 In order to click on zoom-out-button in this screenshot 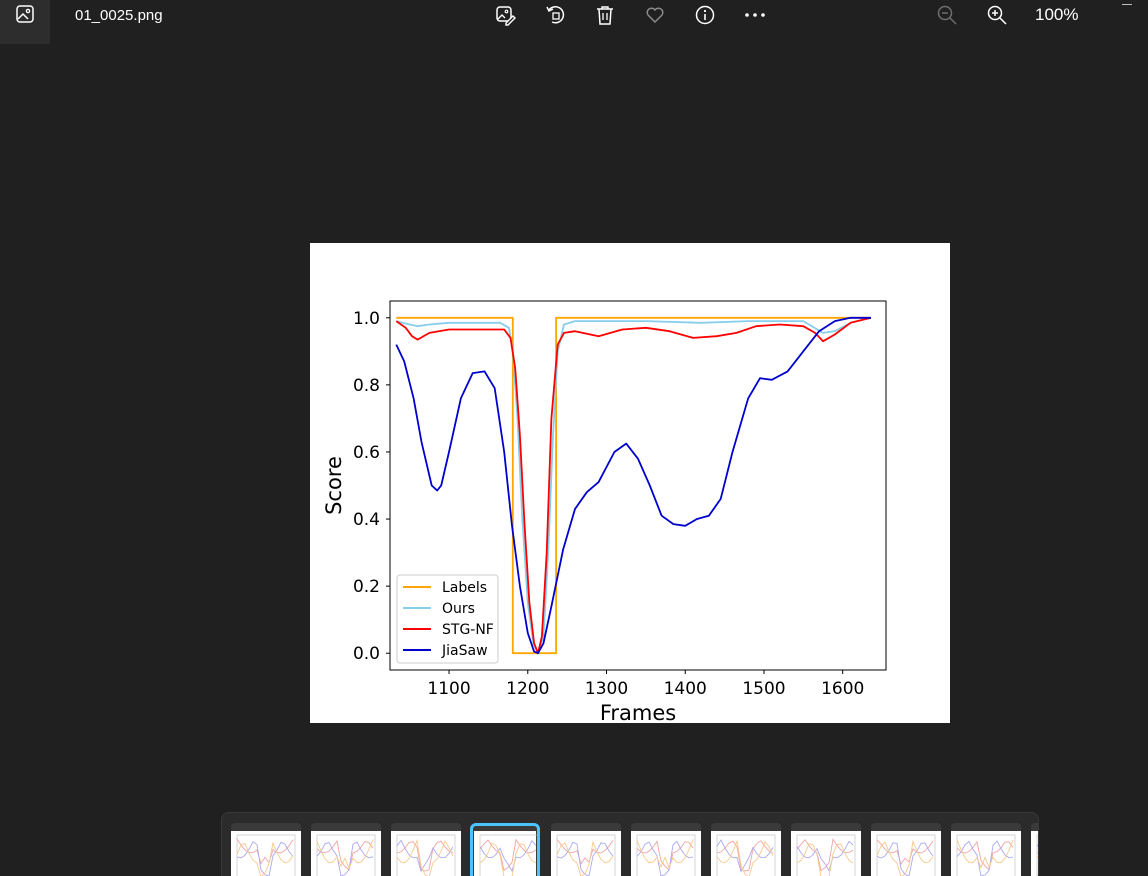, I will do `click(947, 15)`.